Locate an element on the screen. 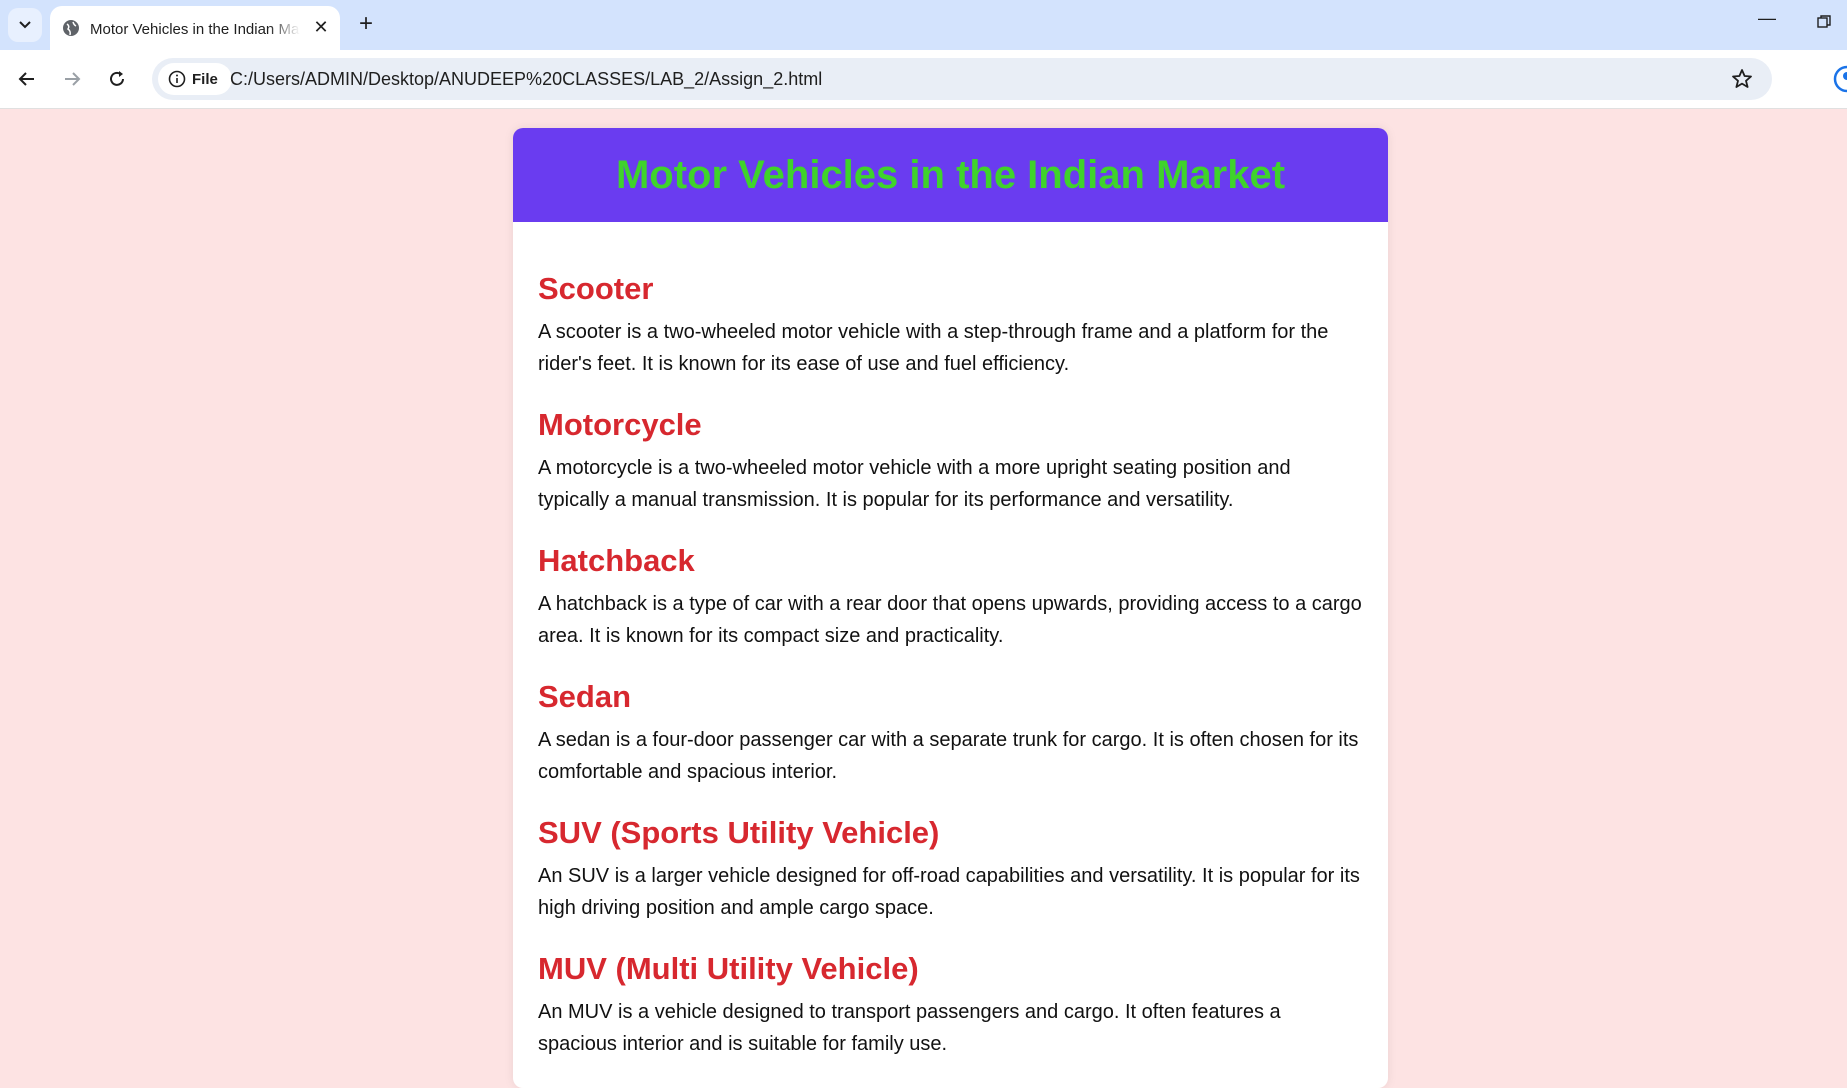 The height and width of the screenshot is (1088, 1847). vehicle-title: SUV (Sports Utility Vehicle) is located at coordinates (739, 832).